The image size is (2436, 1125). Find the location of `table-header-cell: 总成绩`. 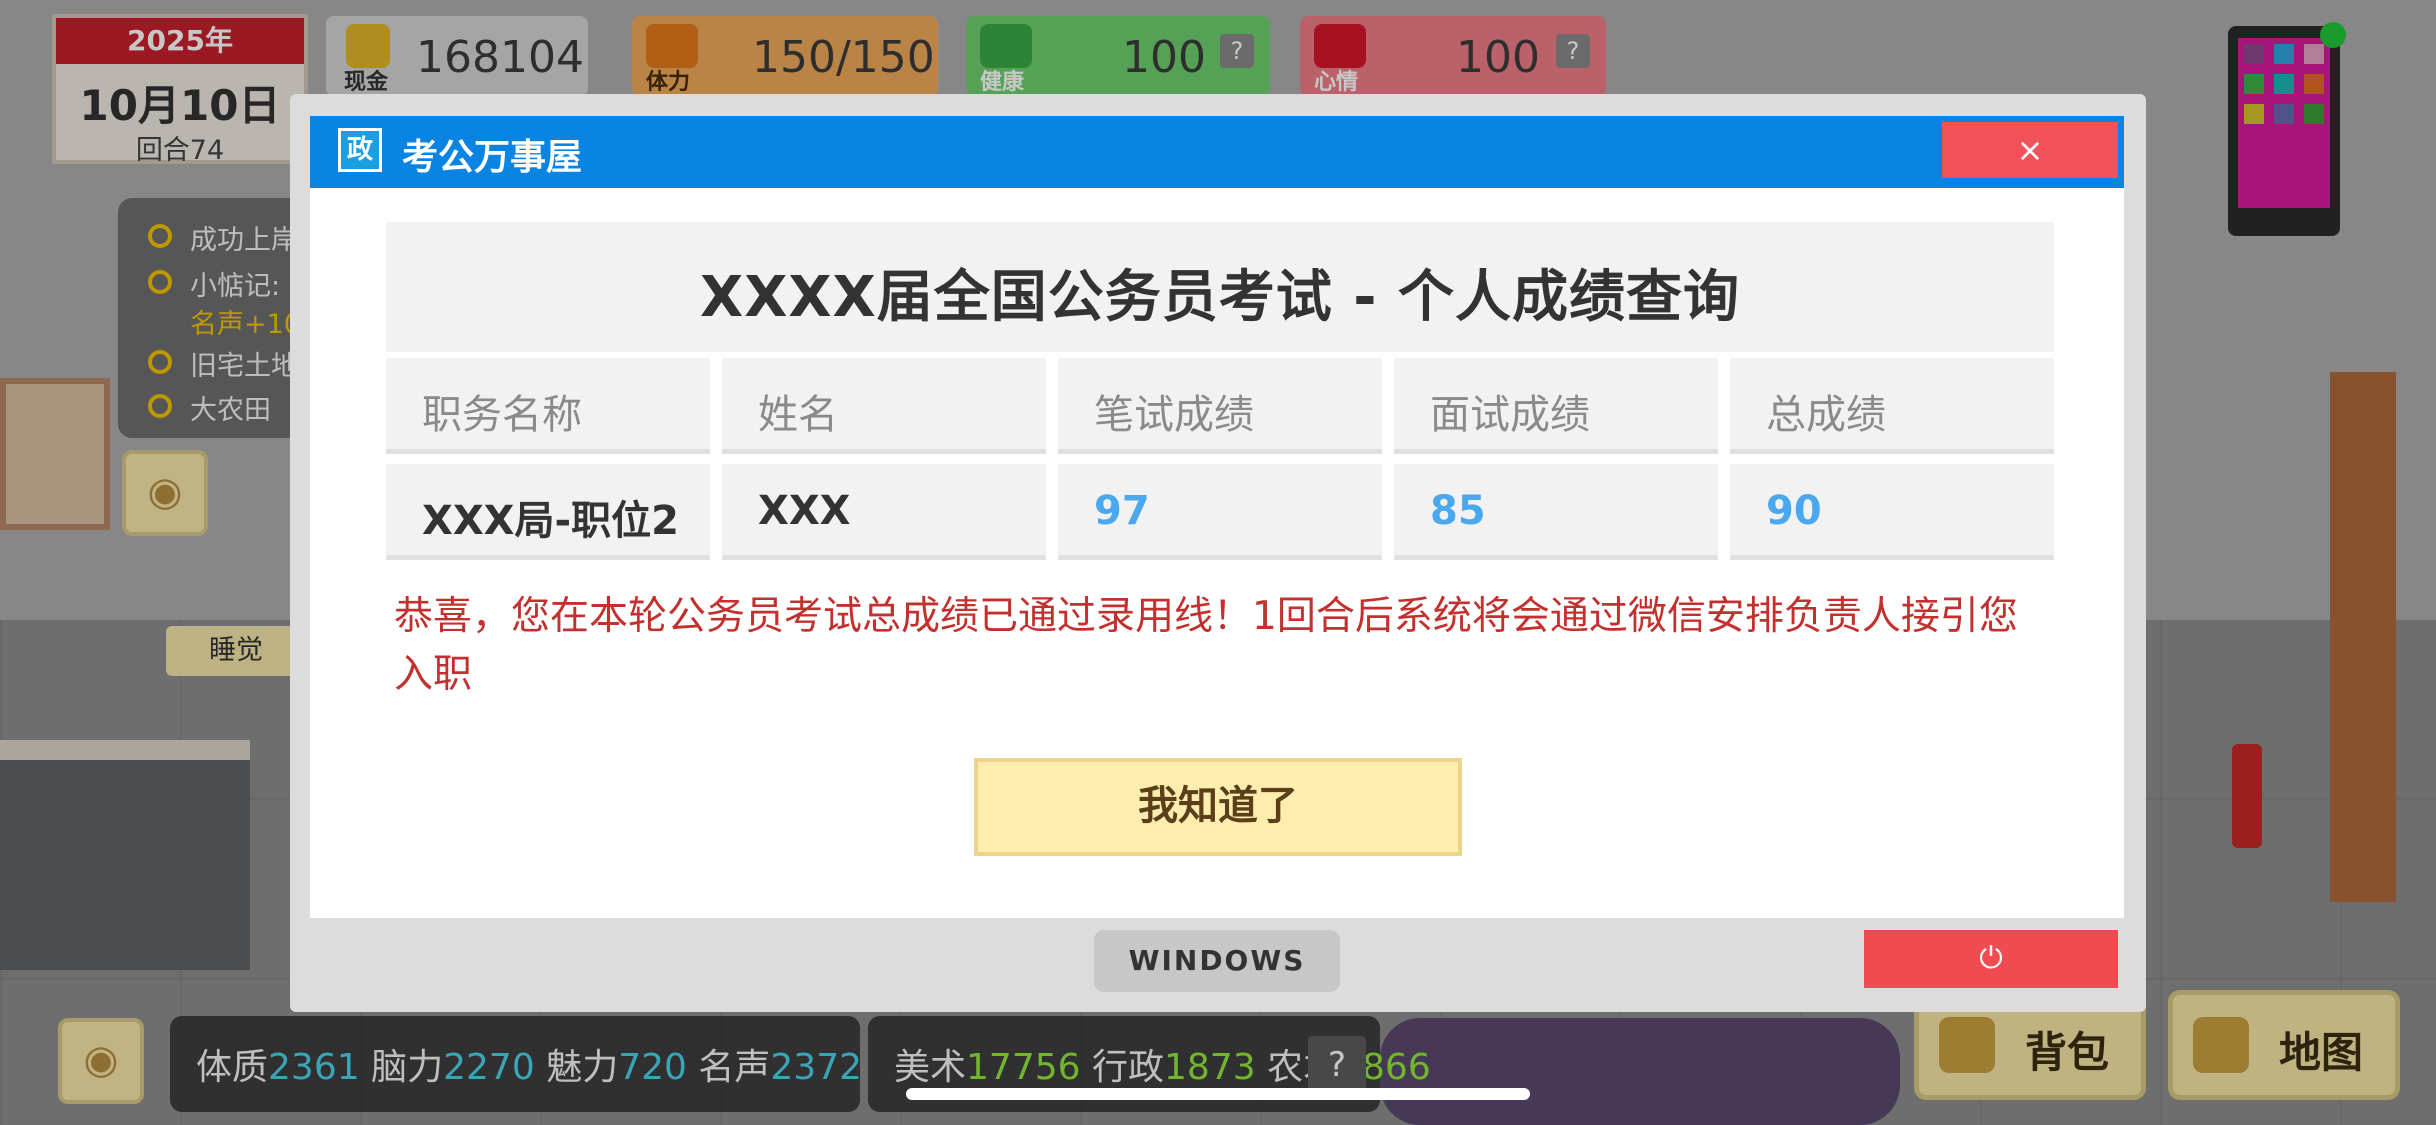

table-header-cell: 总成绩 is located at coordinates (1892, 406).